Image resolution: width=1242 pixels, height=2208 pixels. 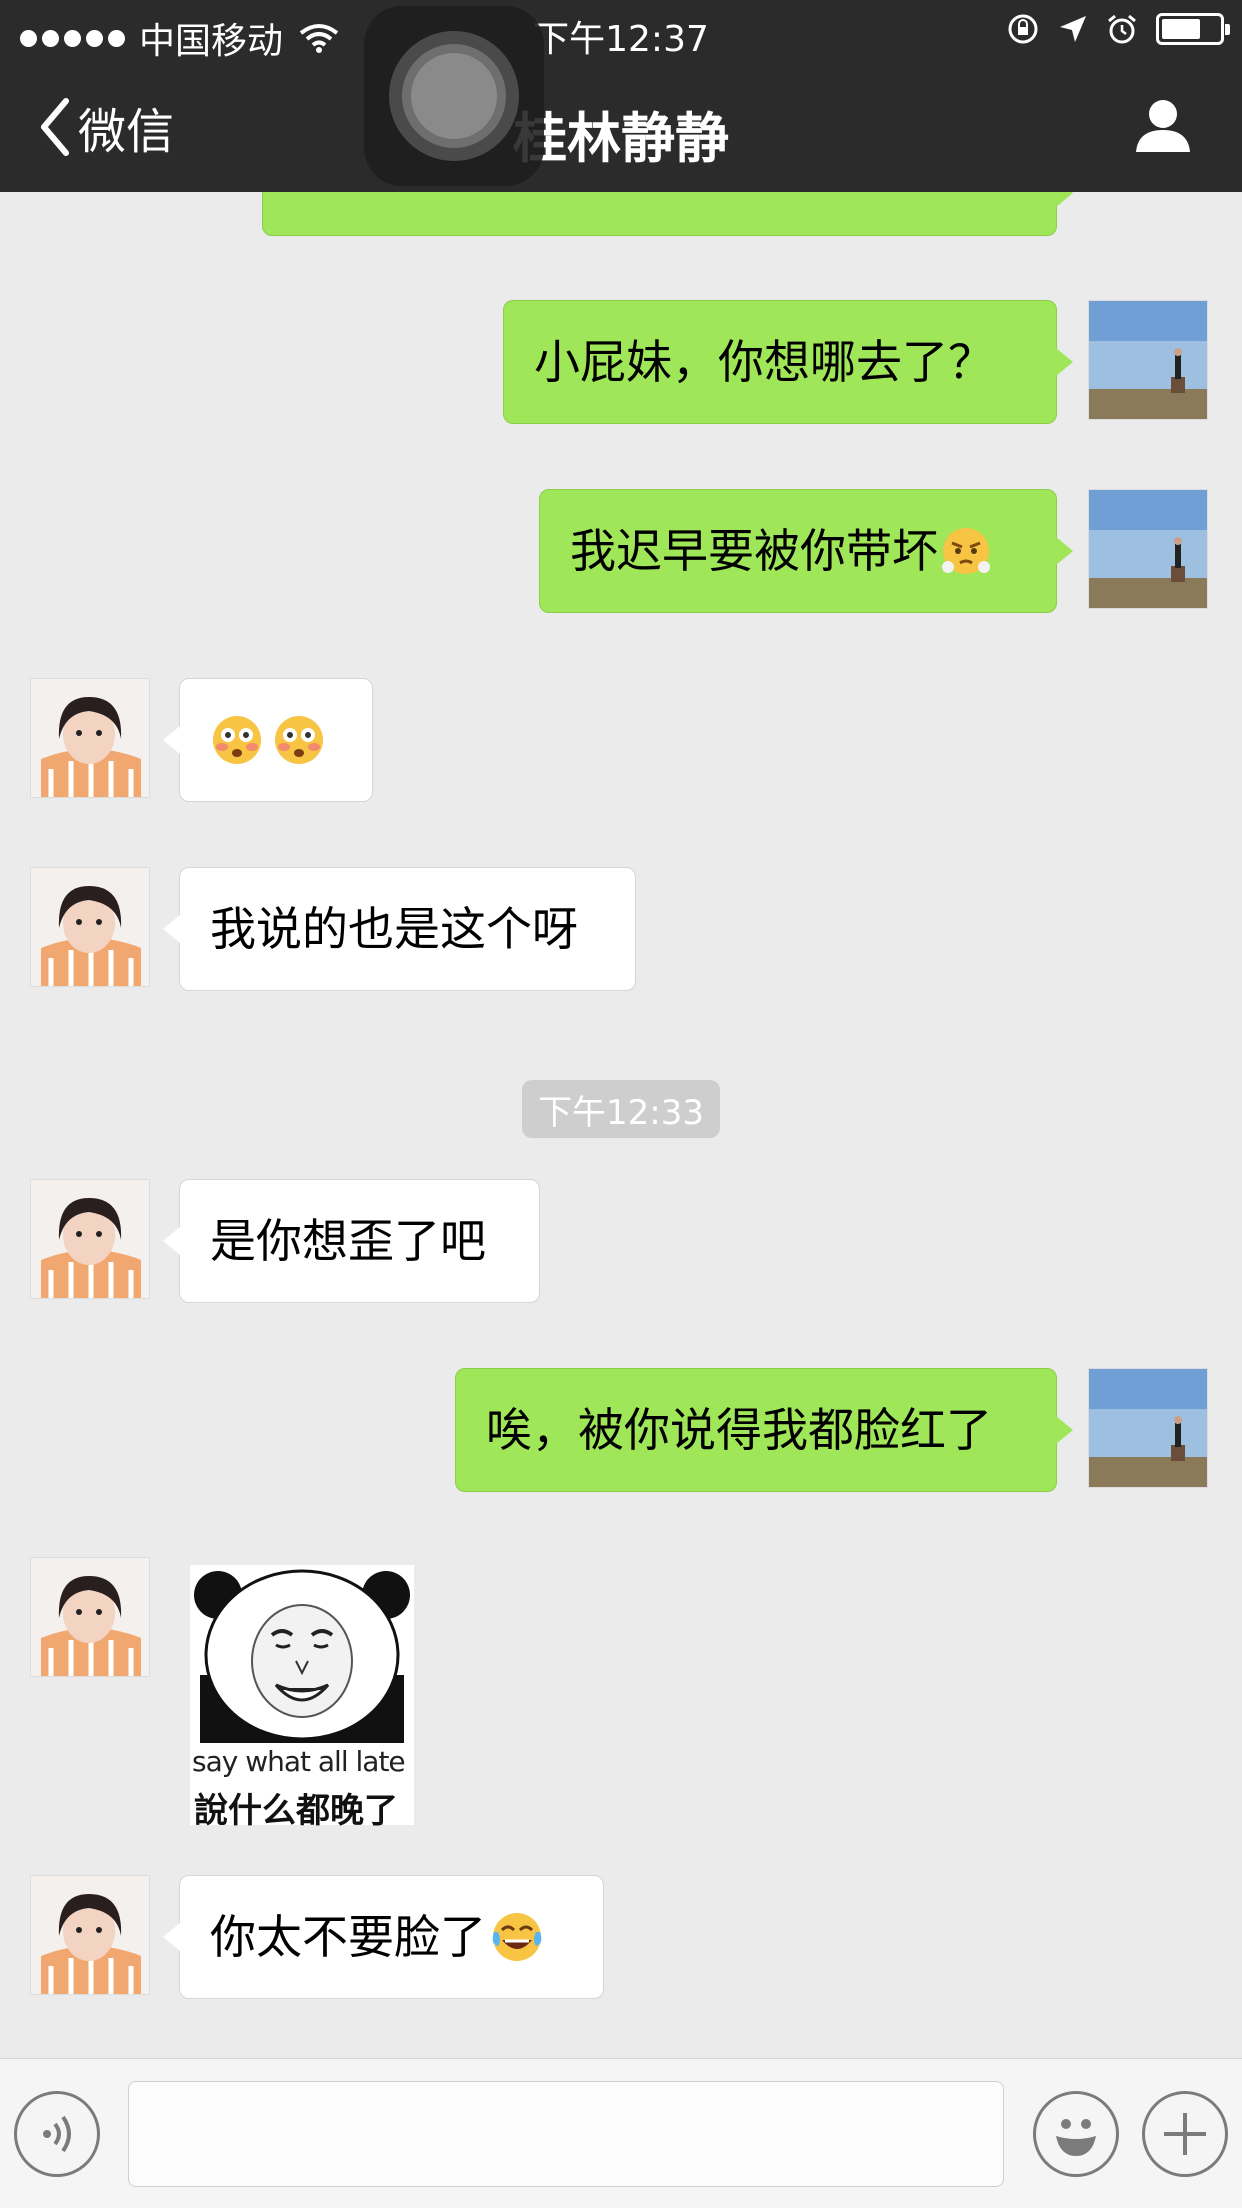 What do you see at coordinates (517, 1937) in the screenshot?
I see `tears-of-joy-emoji-icon` at bounding box center [517, 1937].